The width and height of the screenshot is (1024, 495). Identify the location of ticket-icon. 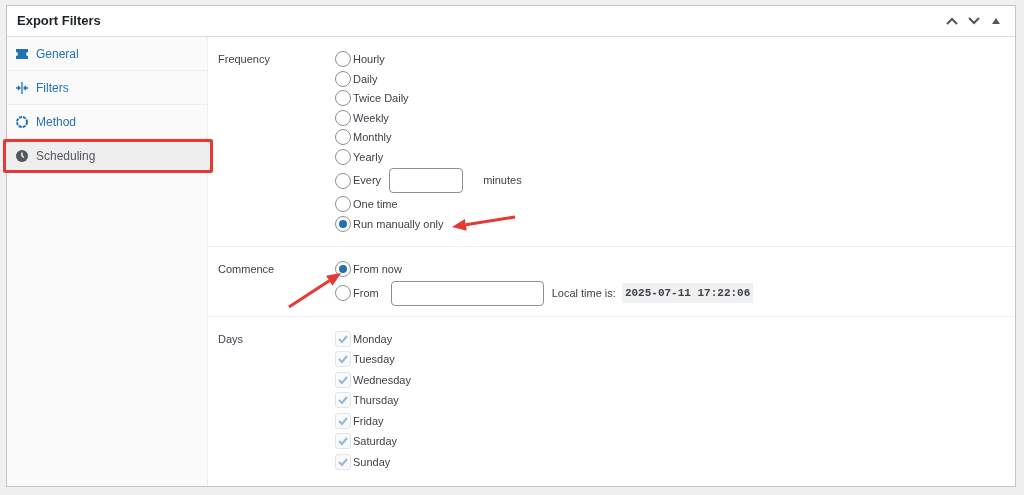
(22, 53).